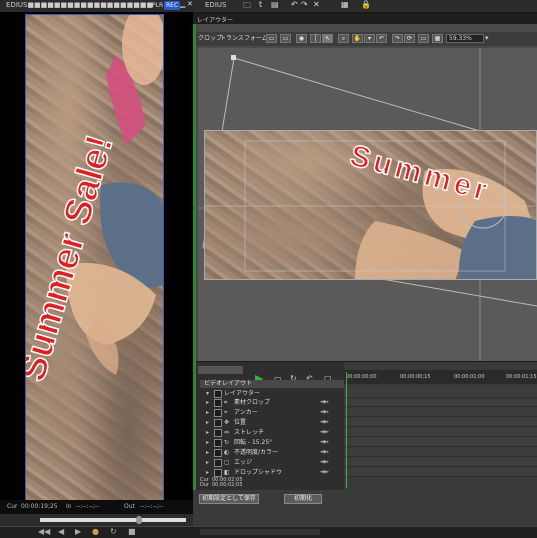 The width and height of the screenshot is (537, 538). What do you see at coordinates (272, 432) in the screenshot?
I see `effect-row: ▸ ⇔ ストレッチ ◂◆▸` at bounding box center [272, 432].